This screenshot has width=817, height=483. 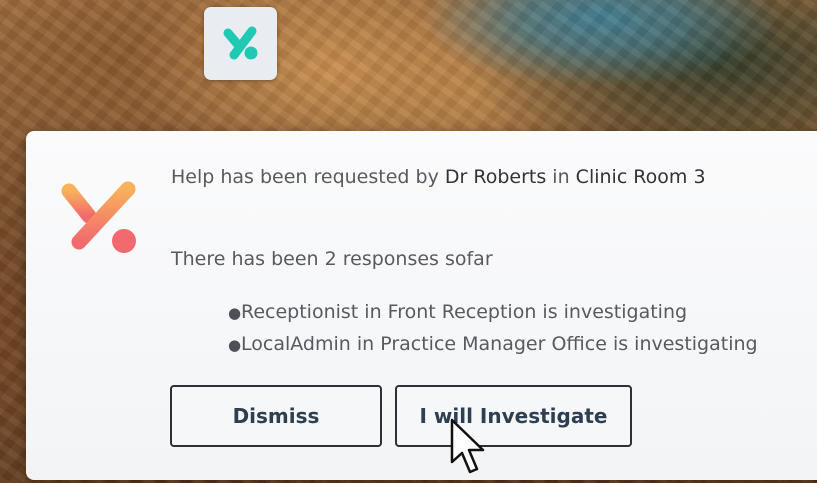 I want to click on taskbar-app-button, so click(x=240, y=43).